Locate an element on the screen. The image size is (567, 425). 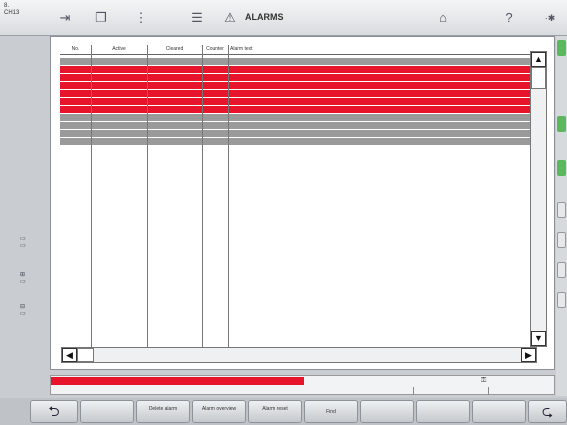
info-icon: ⋮ is located at coordinates (141, 18).